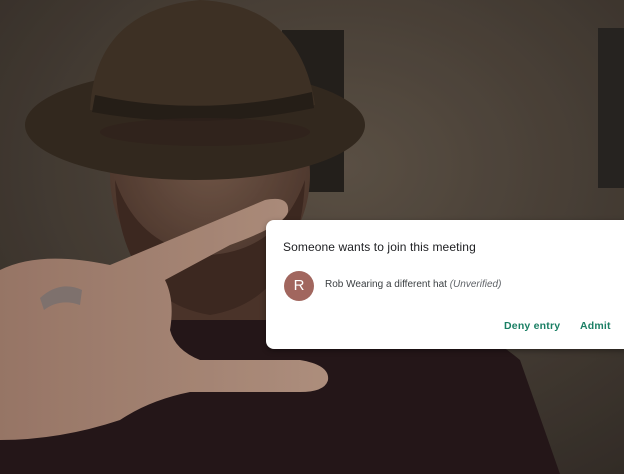  What do you see at coordinates (532, 326) in the screenshot?
I see `deny-entry-button: Deny entry` at bounding box center [532, 326].